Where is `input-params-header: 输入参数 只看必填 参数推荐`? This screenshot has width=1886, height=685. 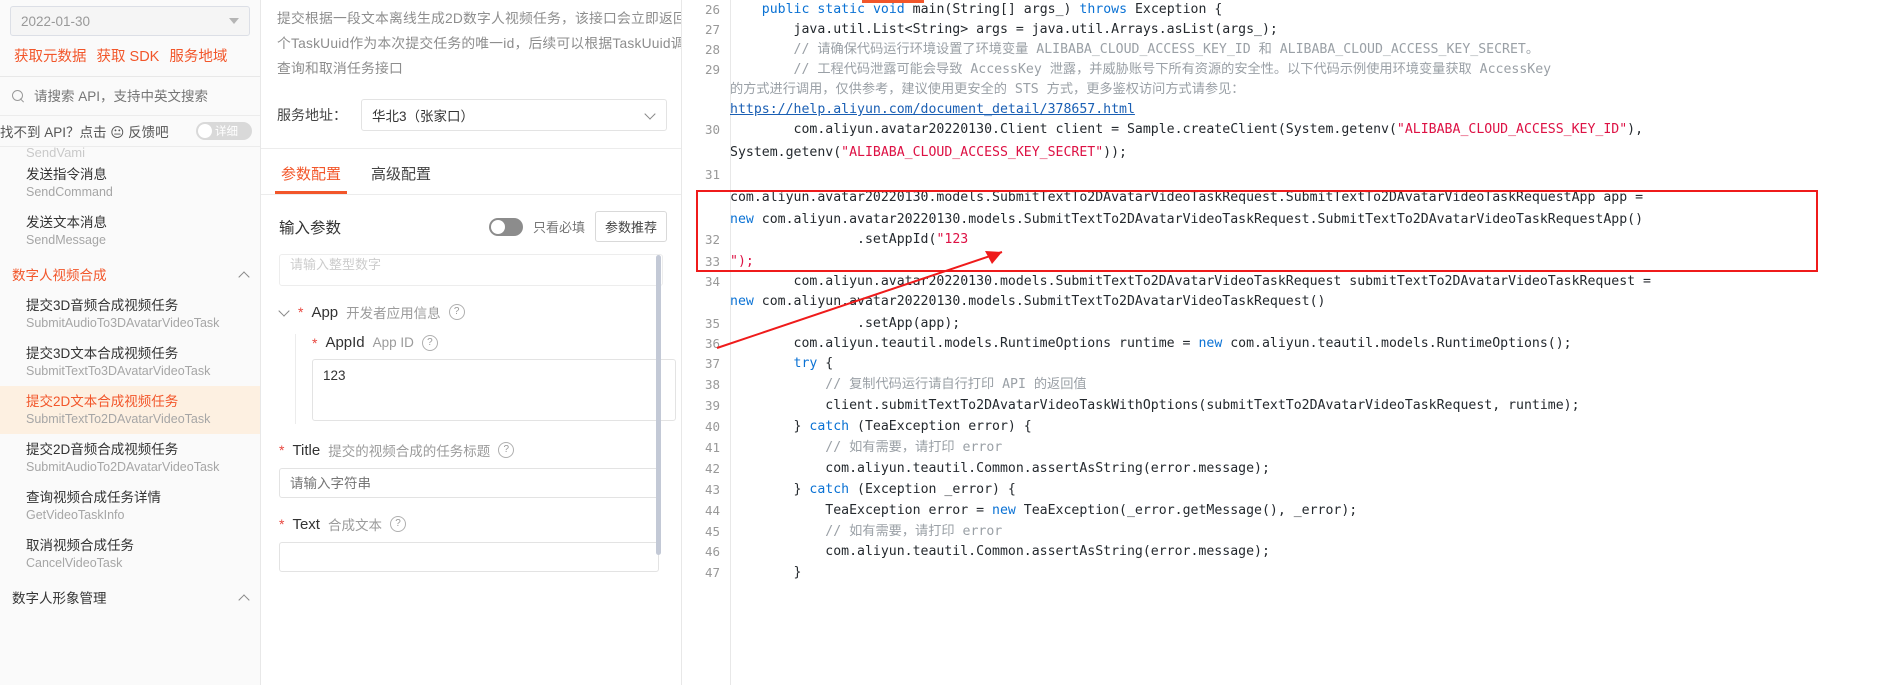 input-params-header: 输入参数 只看必填 参数推荐 is located at coordinates (471, 218).